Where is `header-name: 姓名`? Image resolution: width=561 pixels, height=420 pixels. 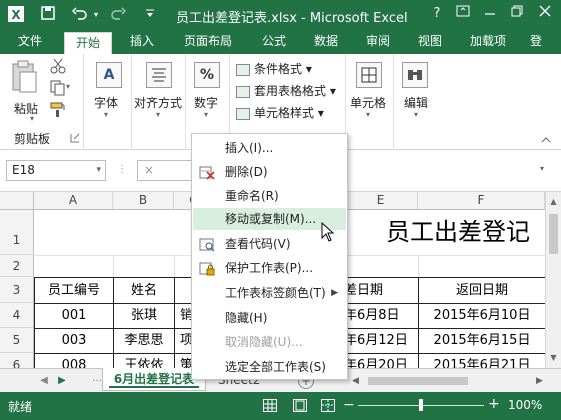 header-name: 姓名 is located at coordinates (144, 290).